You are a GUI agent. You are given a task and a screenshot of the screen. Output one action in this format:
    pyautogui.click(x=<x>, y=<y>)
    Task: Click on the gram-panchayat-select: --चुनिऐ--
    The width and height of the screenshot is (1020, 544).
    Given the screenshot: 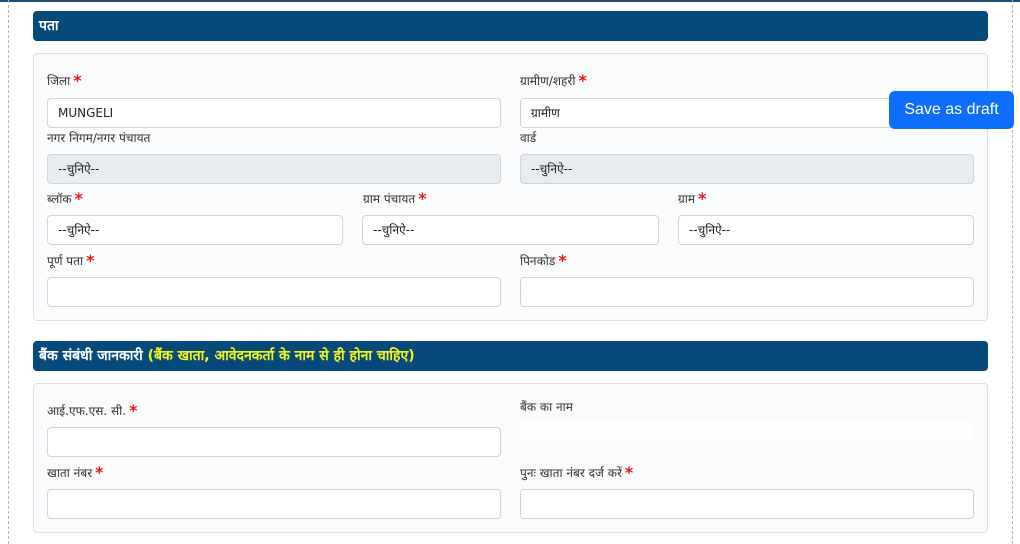 What is the action you would take?
    pyautogui.click(x=510, y=230)
    